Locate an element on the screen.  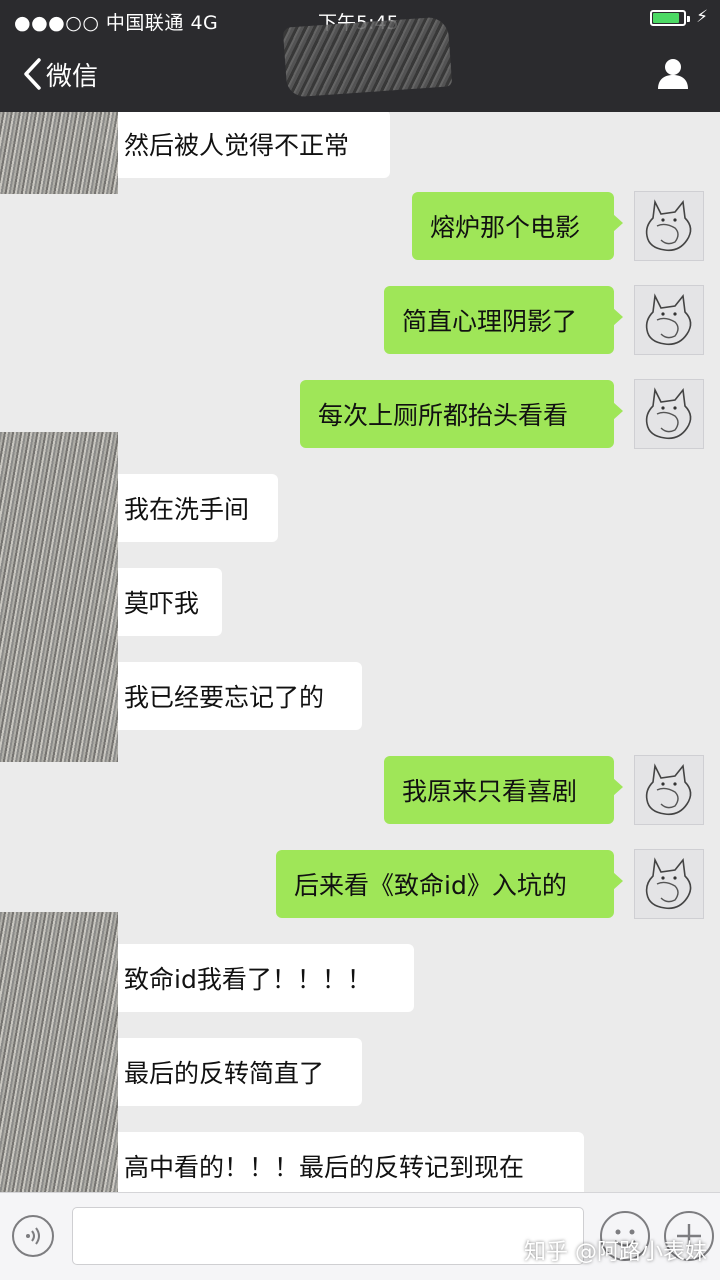
incoming-message-bubble: 莫吓我 is located at coordinates (159, 602).